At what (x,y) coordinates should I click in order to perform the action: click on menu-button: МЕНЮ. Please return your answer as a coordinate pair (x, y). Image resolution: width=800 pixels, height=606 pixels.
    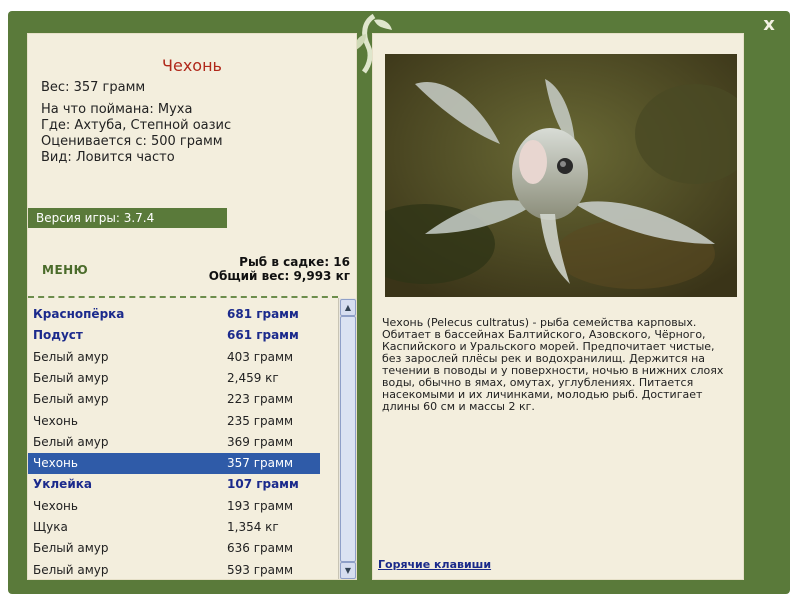
    Looking at the image, I should click on (70, 271).